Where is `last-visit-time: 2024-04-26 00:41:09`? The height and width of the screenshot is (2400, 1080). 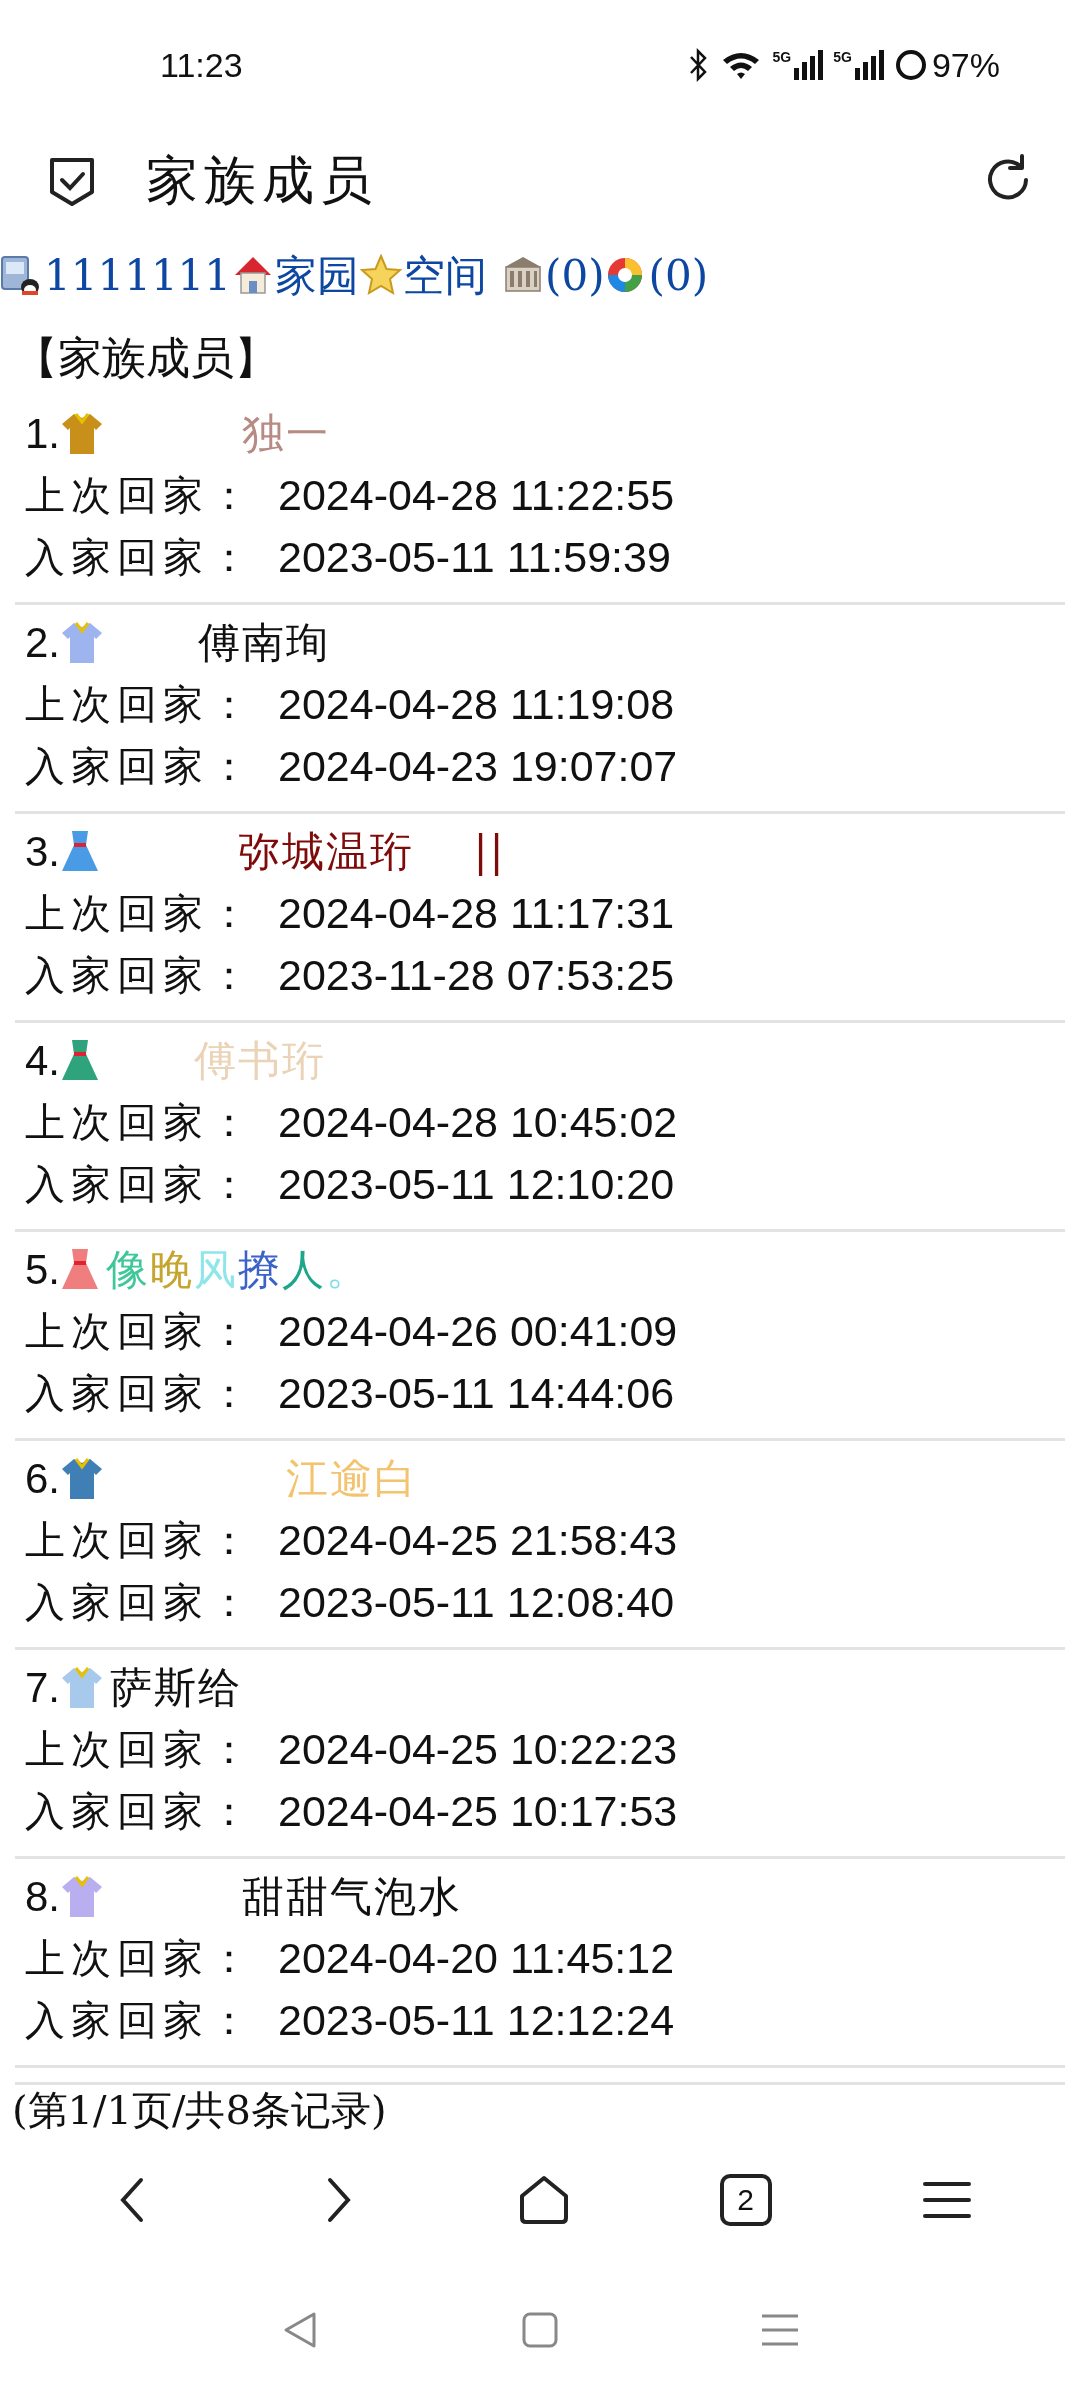
last-visit-time: 2024-04-26 00:41:09 is located at coordinates (478, 1331).